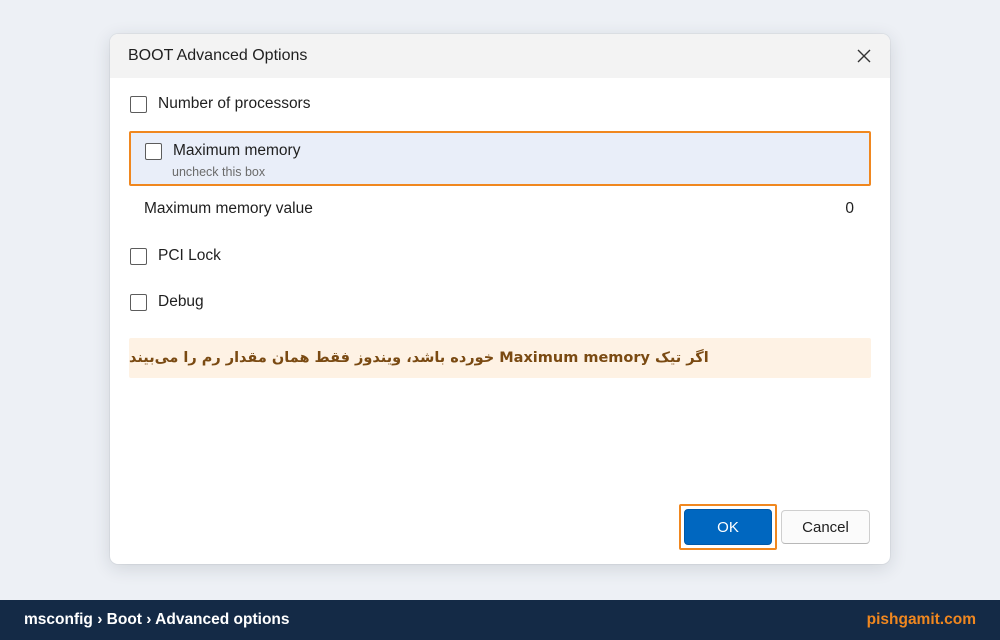 This screenshot has height=640, width=1000. I want to click on debug-label: Debug, so click(181, 301).